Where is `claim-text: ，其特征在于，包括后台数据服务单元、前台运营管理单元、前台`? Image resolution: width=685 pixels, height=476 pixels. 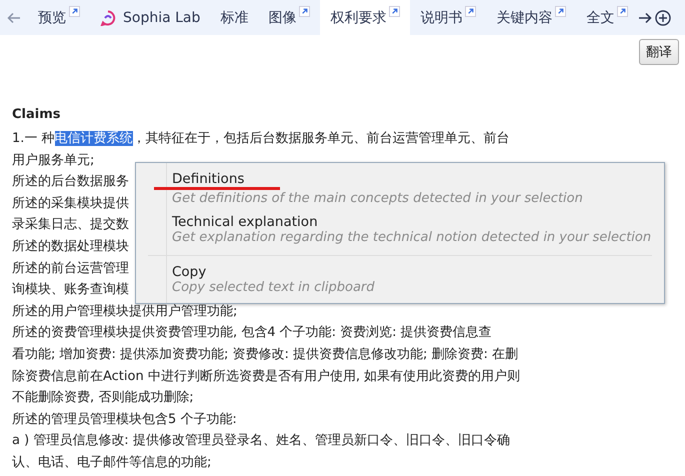
claim-text: ，其特征在于，包括后台数据服务单元、前台运营管理单元、前台 is located at coordinates (321, 138).